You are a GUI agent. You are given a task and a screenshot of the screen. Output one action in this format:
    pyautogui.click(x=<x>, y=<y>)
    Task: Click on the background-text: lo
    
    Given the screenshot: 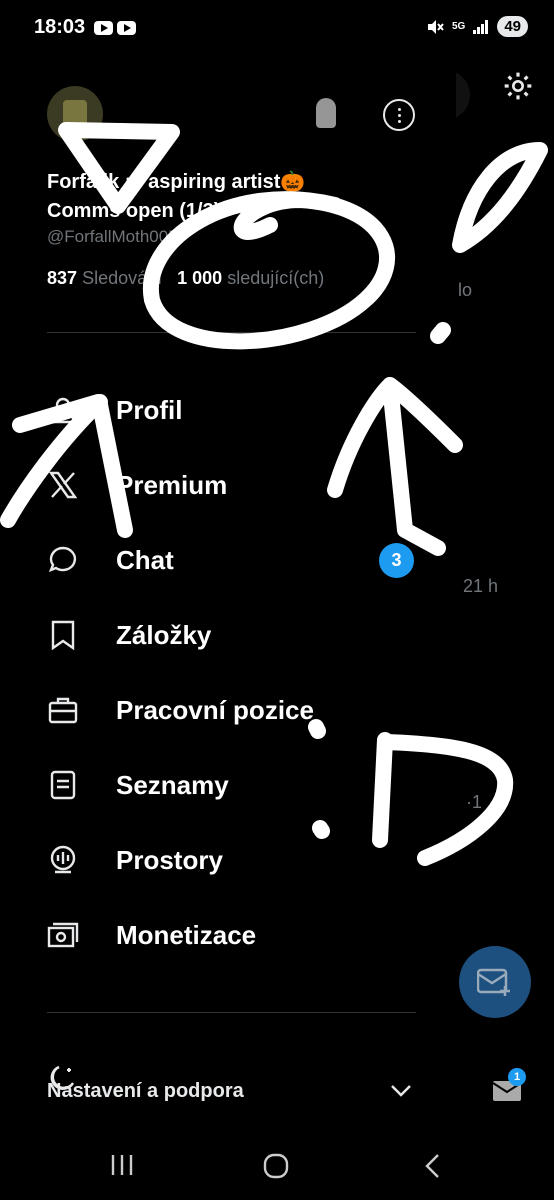 What is the action you would take?
    pyautogui.click(x=465, y=290)
    